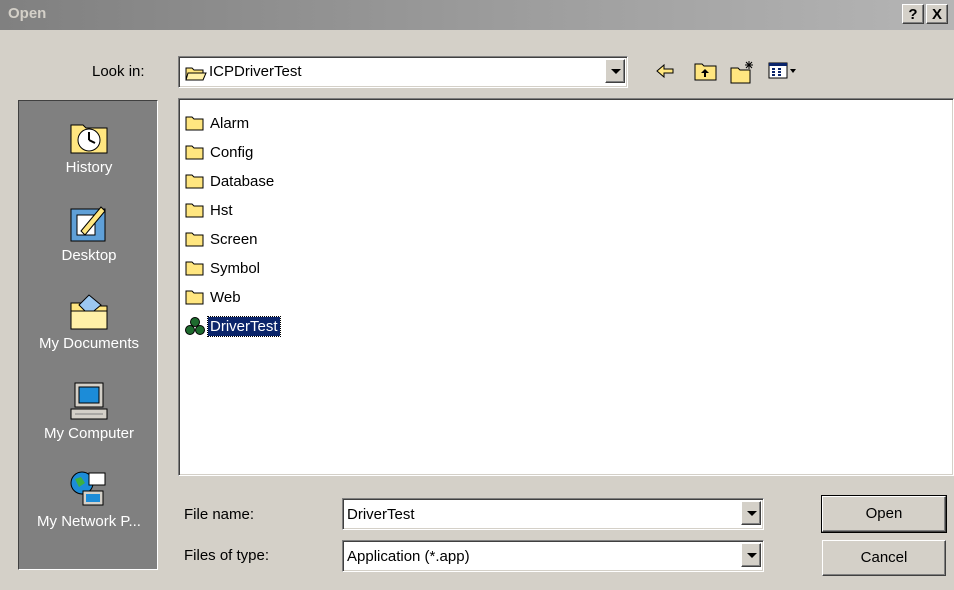 This screenshot has width=954, height=590. Describe the element at coordinates (89, 139) in the screenshot. I see `history-icon` at that location.